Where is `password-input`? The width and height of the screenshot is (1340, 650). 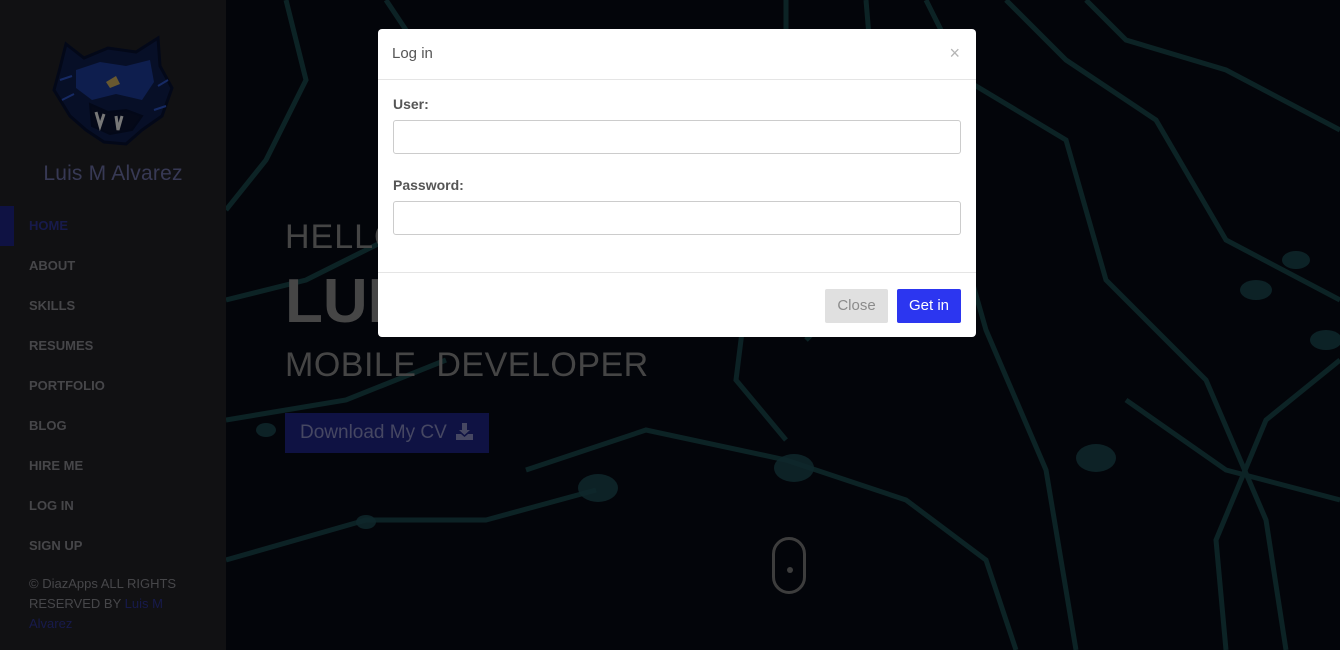
password-input is located at coordinates (677, 218).